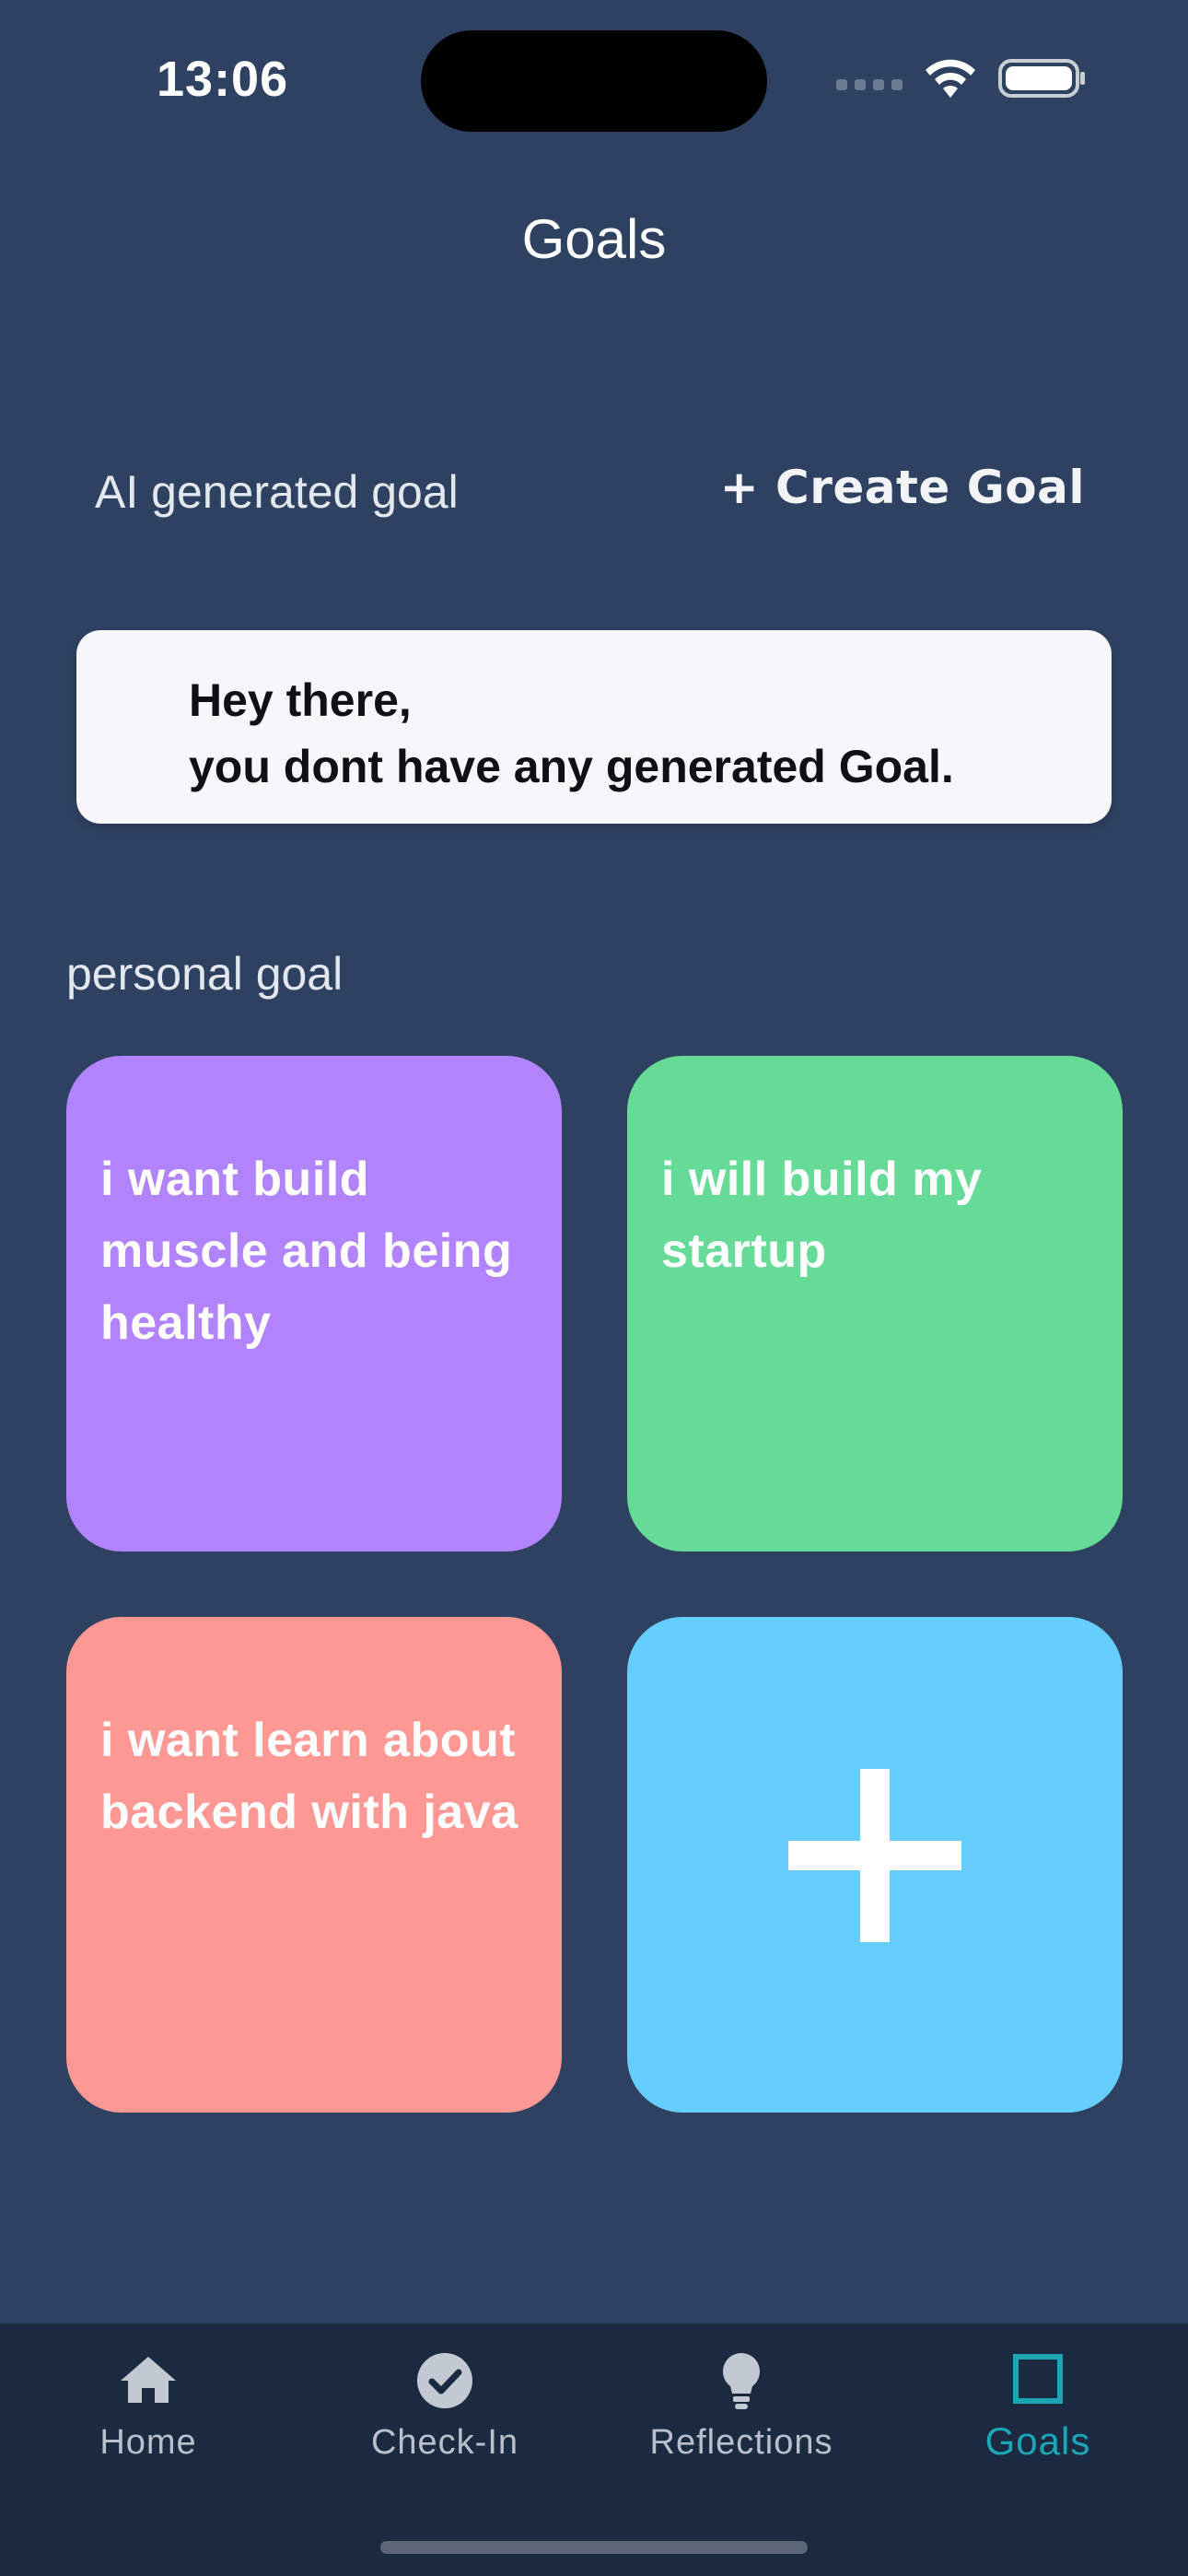 This screenshot has height=2576, width=1188. What do you see at coordinates (875, 1303) in the screenshot?
I see `goal-card: i will build my startup` at bounding box center [875, 1303].